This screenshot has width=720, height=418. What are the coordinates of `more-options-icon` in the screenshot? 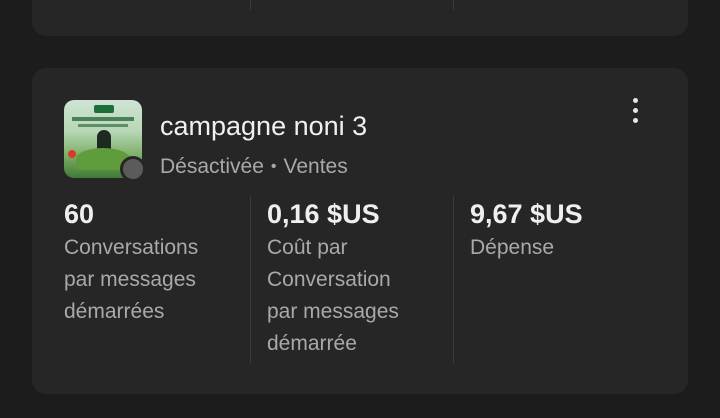 It's located at (636, 111).